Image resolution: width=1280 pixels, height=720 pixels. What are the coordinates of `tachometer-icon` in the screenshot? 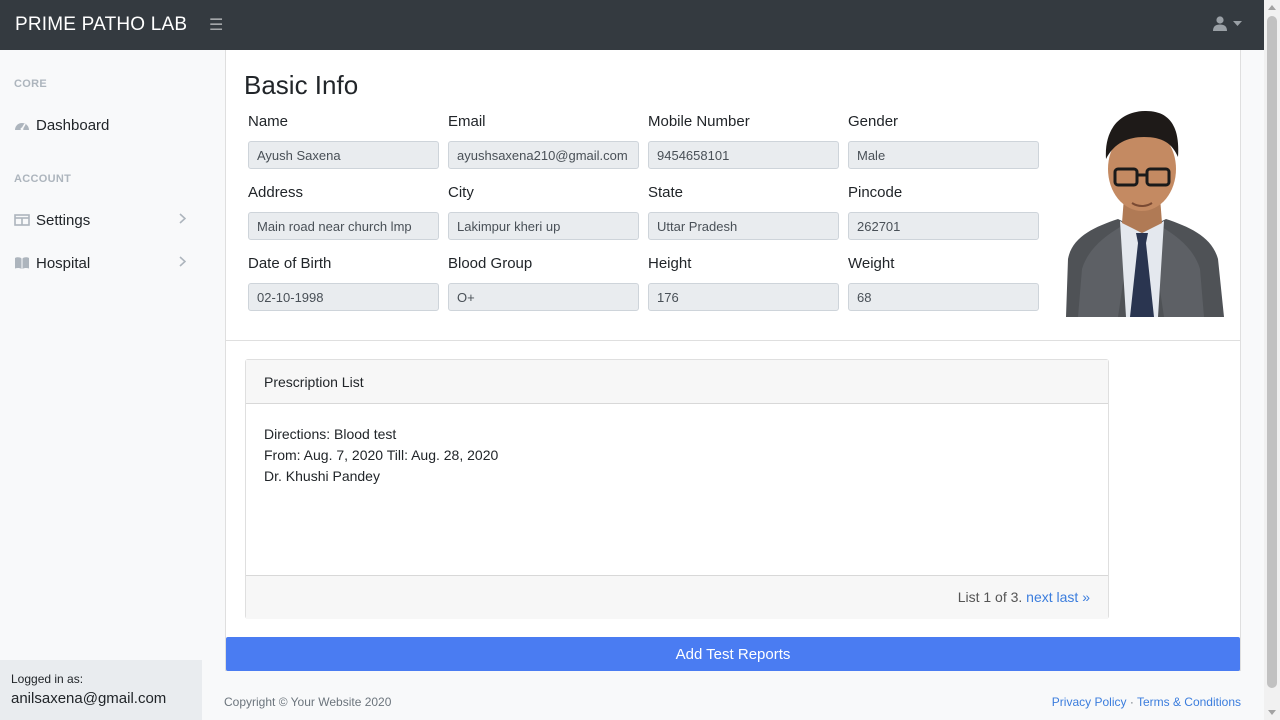 It's located at (22, 127).